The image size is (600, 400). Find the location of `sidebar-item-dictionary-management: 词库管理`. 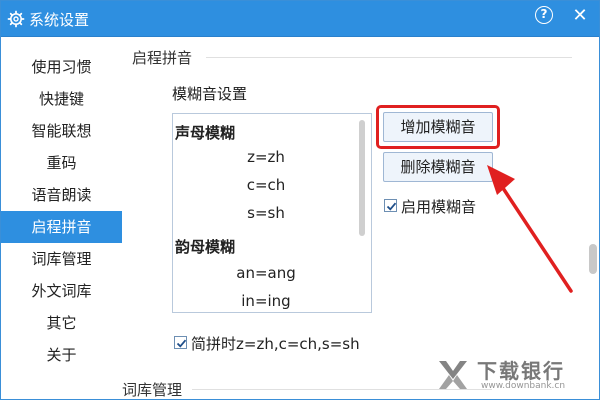

sidebar-item-dictionary-management: 词库管理 is located at coordinates (61, 259).